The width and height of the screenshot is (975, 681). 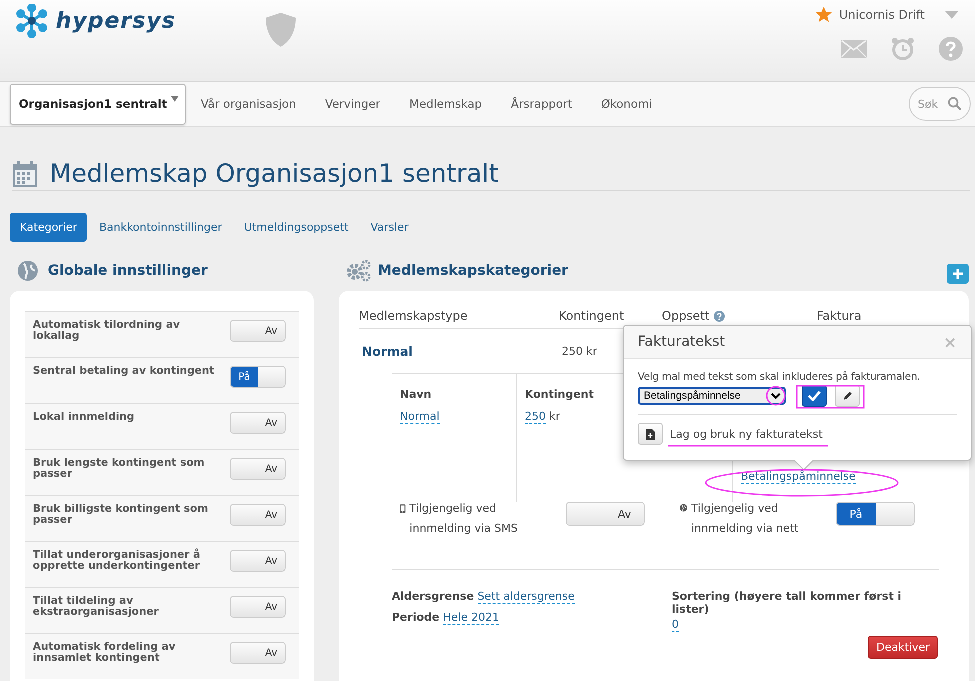 What do you see at coordinates (955, 104) in the screenshot?
I see `search-icon` at bounding box center [955, 104].